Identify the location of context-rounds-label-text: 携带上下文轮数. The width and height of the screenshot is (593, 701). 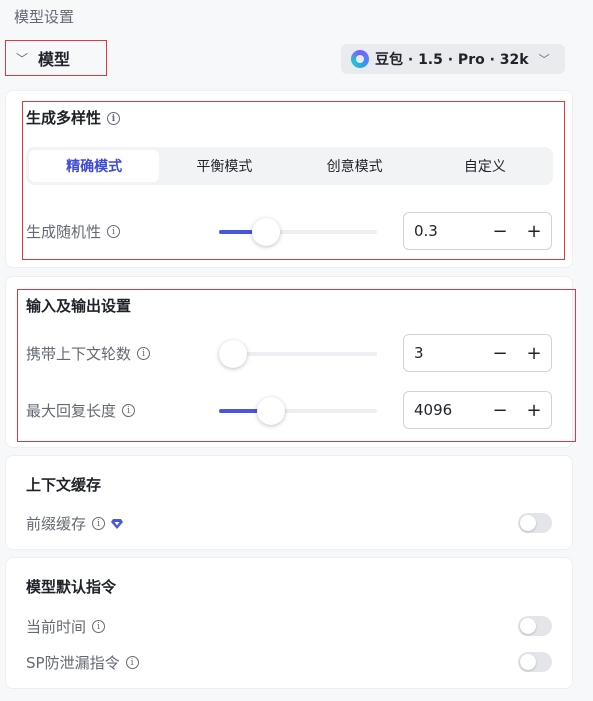
(79, 354).